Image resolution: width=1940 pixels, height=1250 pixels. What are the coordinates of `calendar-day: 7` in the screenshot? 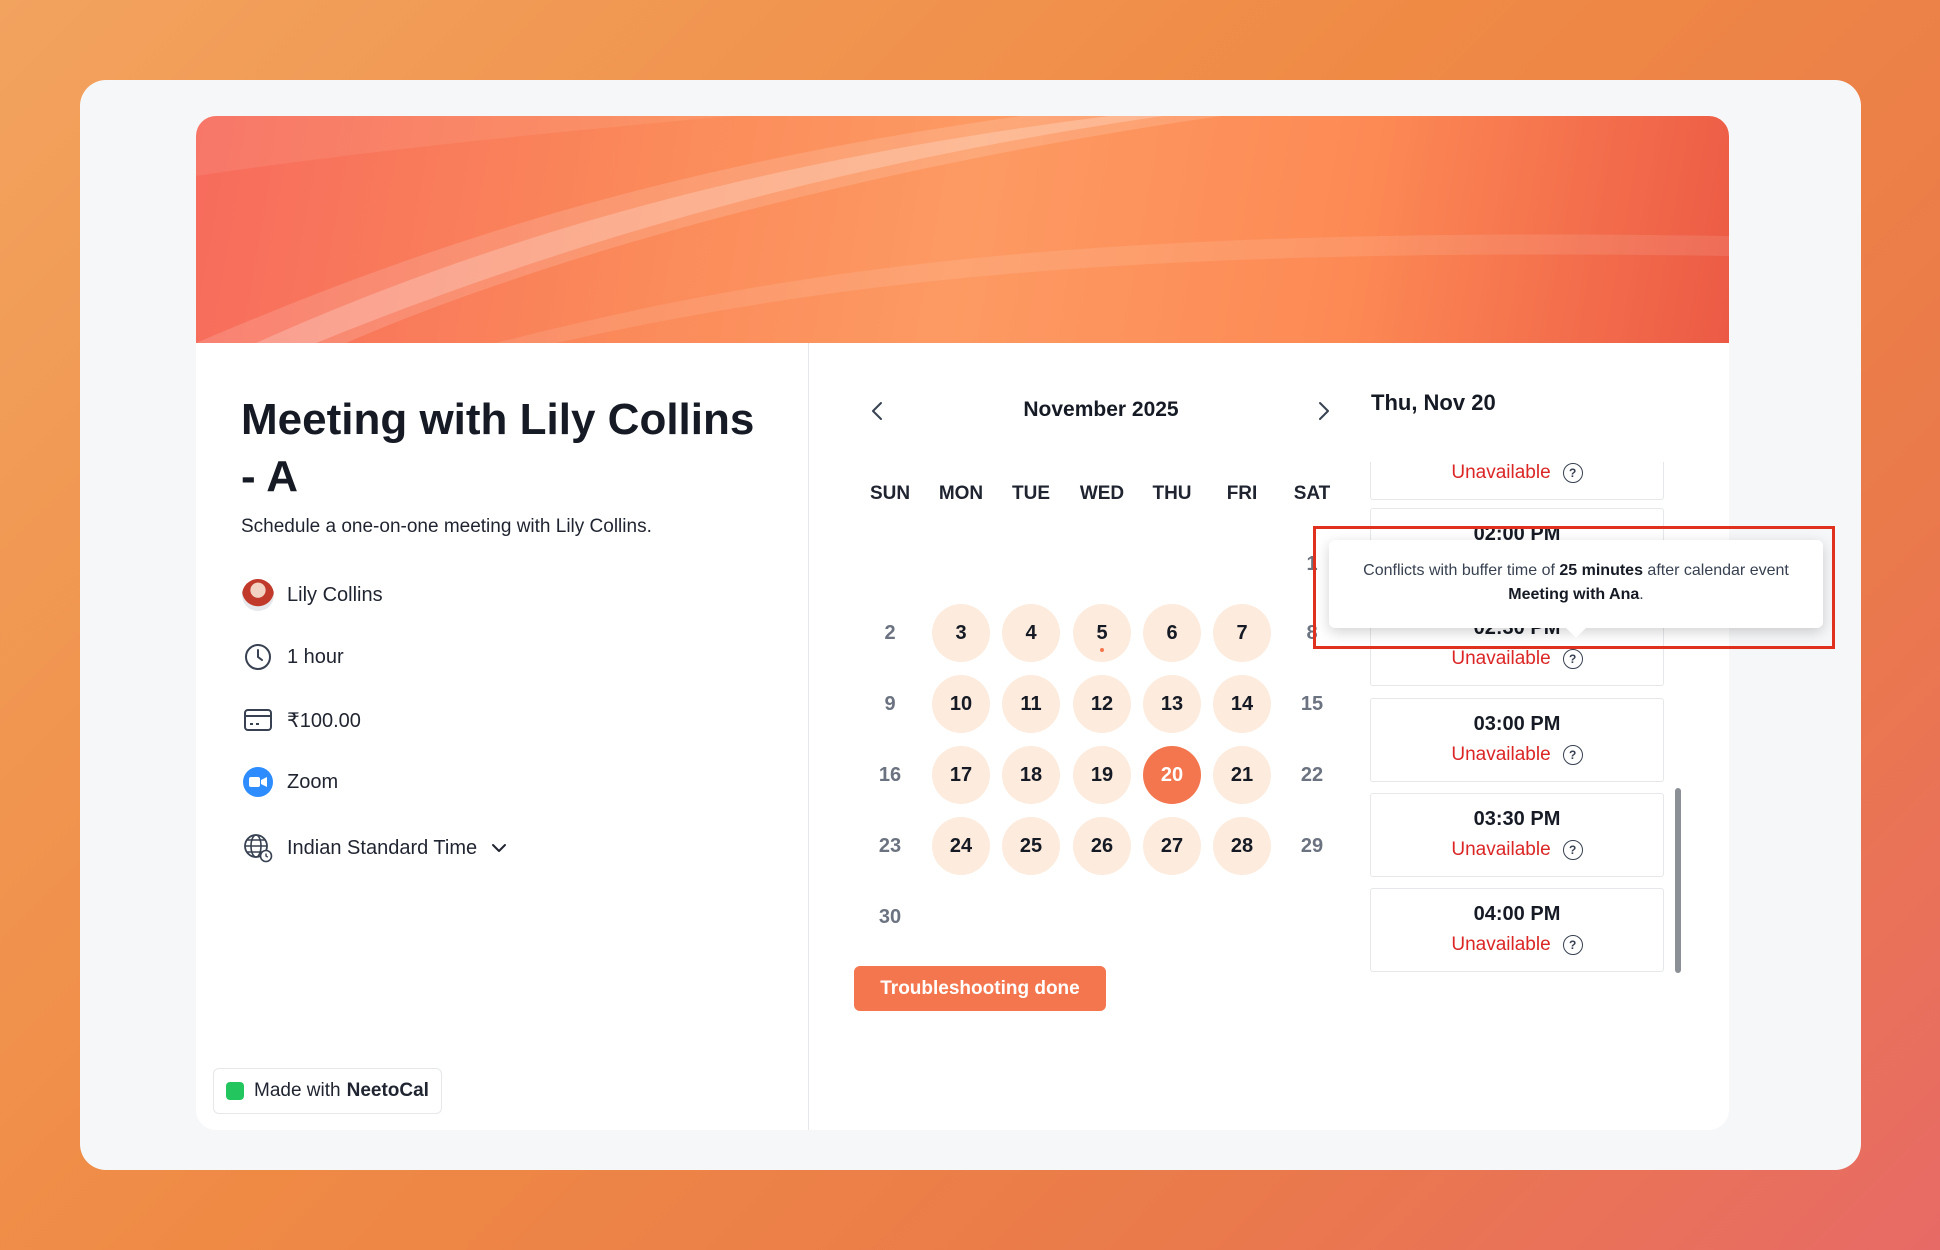 It's located at (1242, 633).